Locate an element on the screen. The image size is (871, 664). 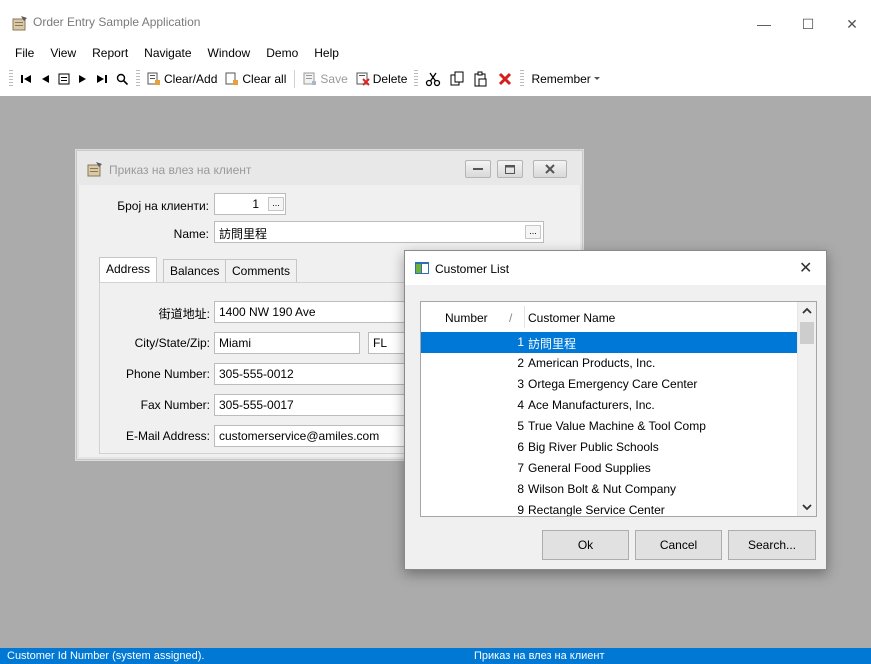
row-name: General Food Supplies is located at coordinates (589, 468).